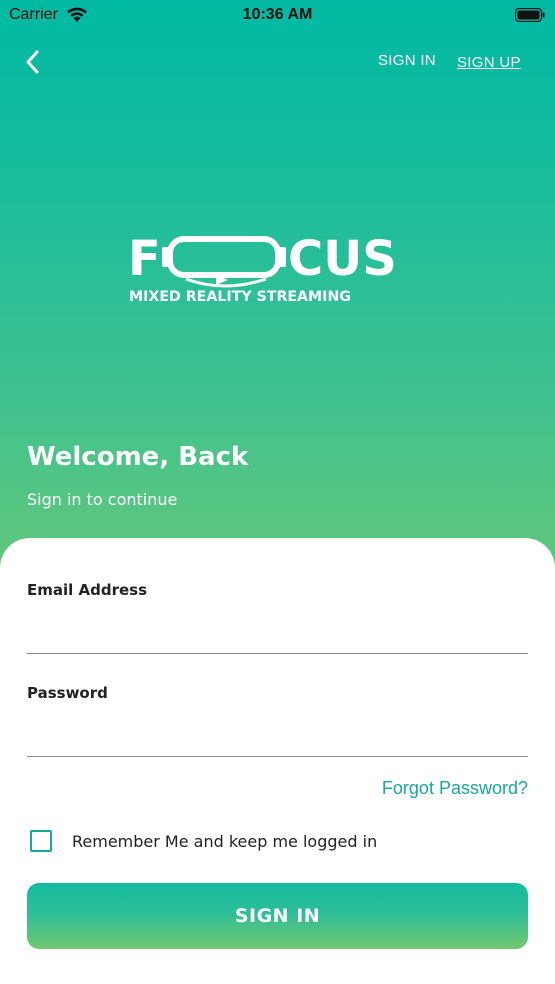 This screenshot has width=555, height=984. I want to click on welcome-subtitle: Sign in to continue, so click(102, 499).